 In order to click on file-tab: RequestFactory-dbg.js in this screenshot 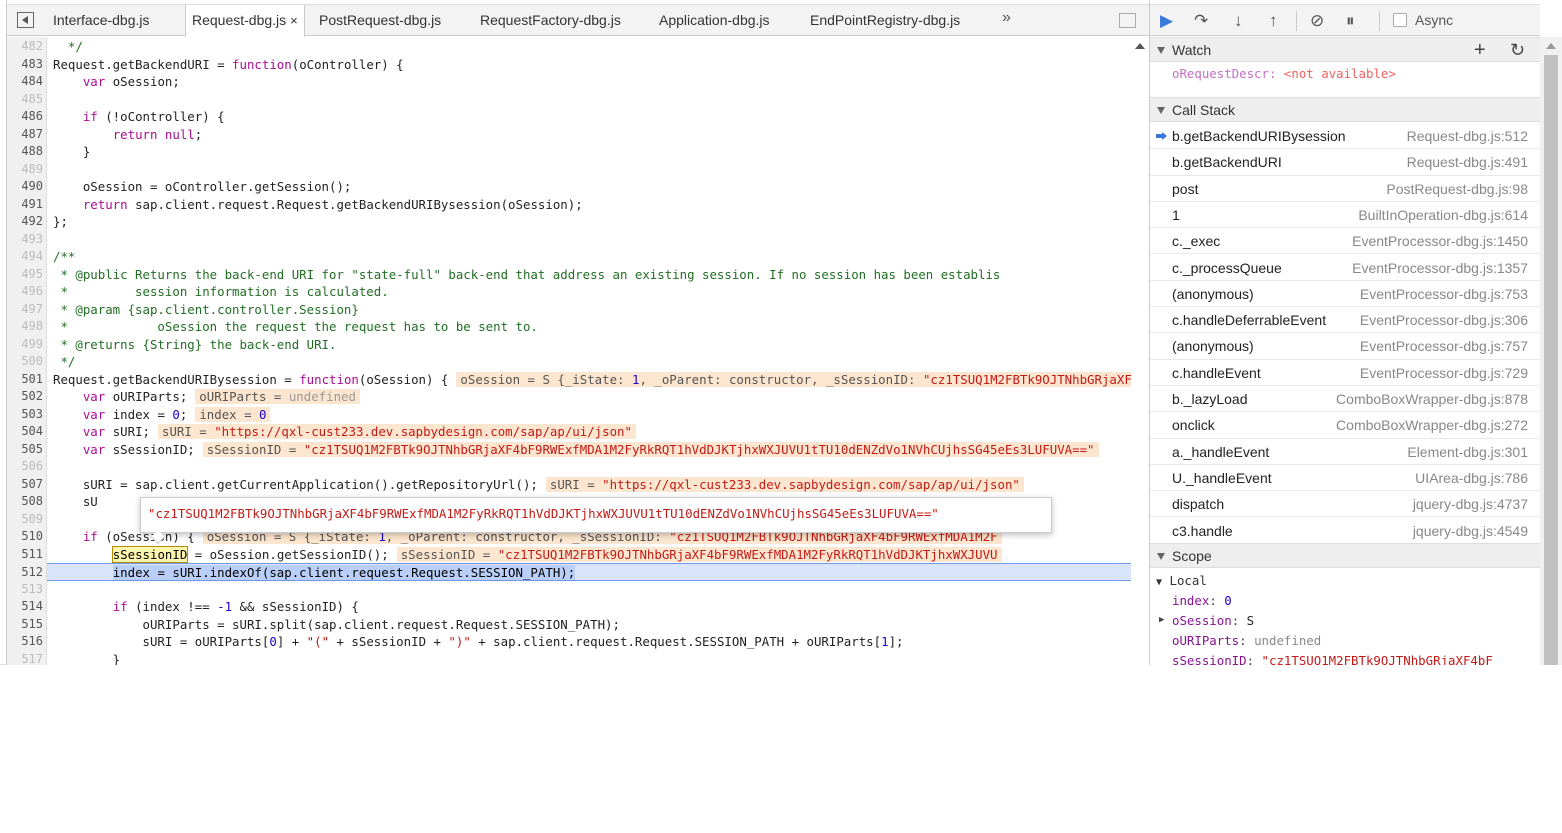, I will do `click(550, 20)`.